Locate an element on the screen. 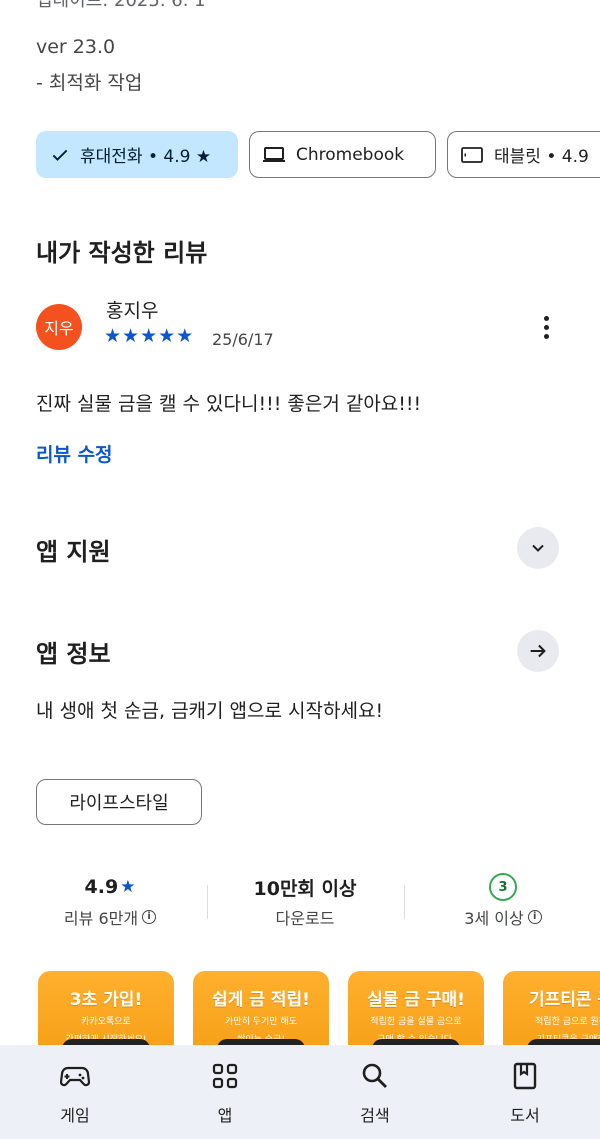  screenshot-subtitle: 적립한 금으로 원하 is located at coordinates (567, 1022).